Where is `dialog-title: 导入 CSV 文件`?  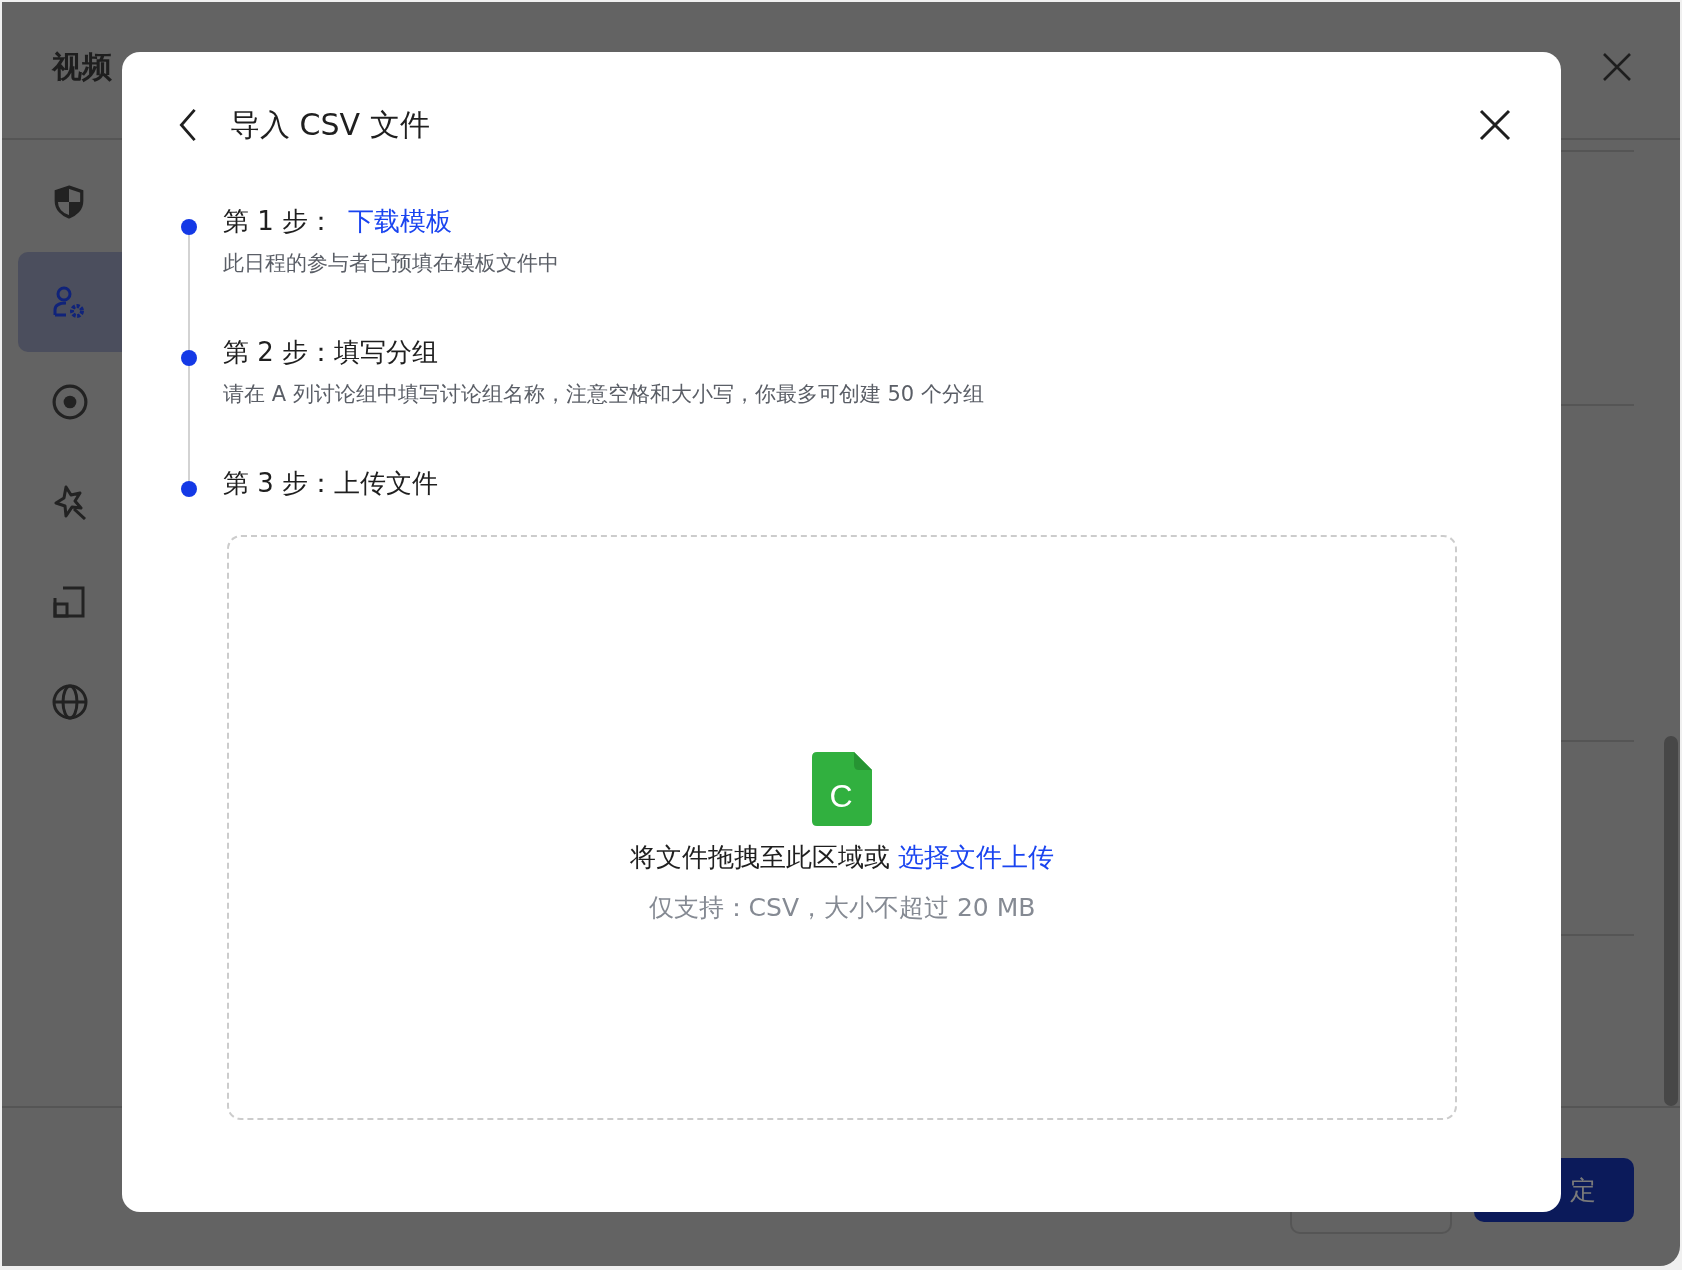
dialog-title: 导入 CSV 文件 is located at coordinates (330, 124).